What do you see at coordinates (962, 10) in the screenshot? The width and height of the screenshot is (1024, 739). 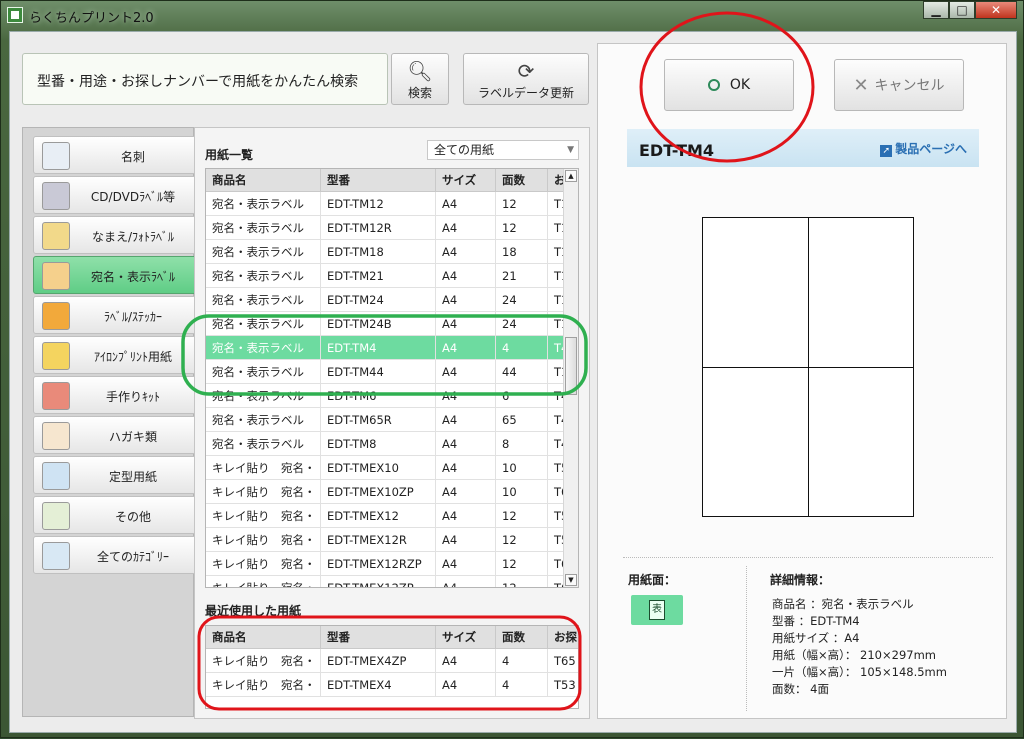 I see `maximize-button: □` at bounding box center [962, 10].